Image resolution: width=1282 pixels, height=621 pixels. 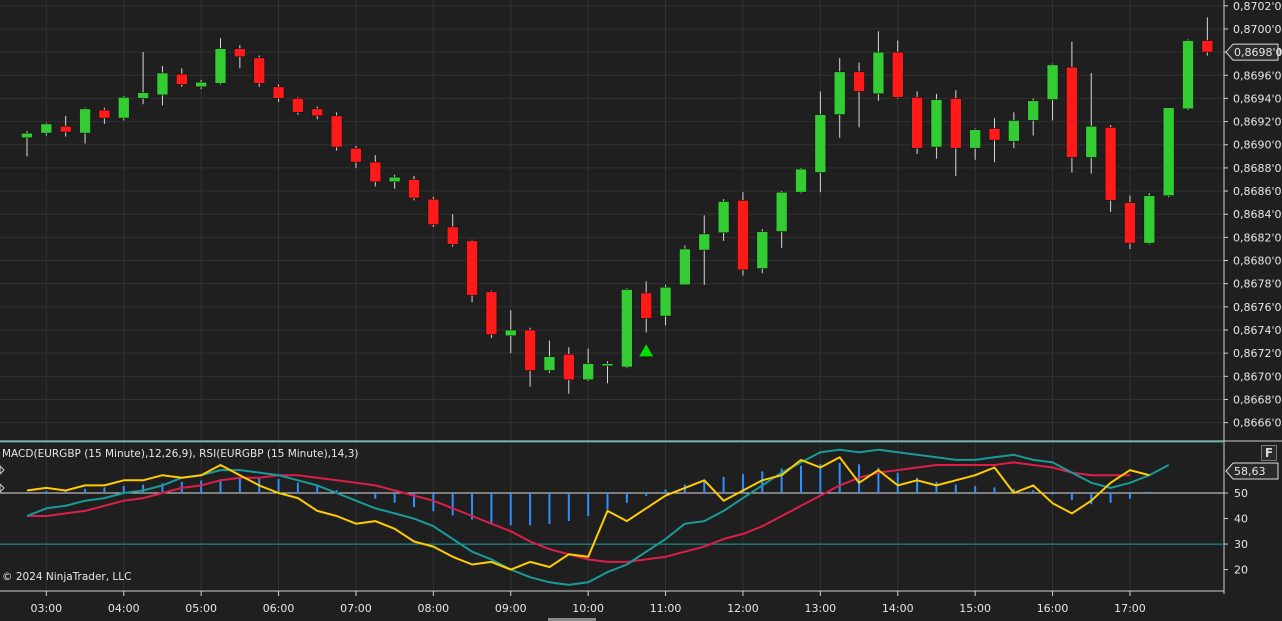 I want to click on buy-signal-arrow, so click(x=646, y=350).